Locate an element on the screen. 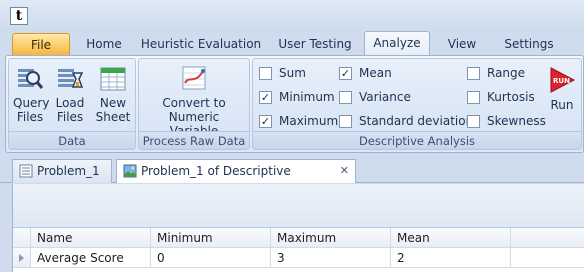 The image size is (584, 272). table-row: Average Score 0 3 2 is located at coordinates (298, 258).